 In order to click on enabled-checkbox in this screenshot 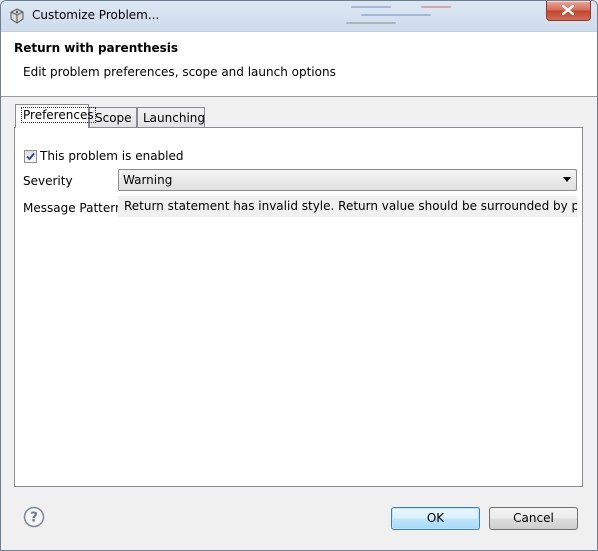, I will do `click(30, 156)`.